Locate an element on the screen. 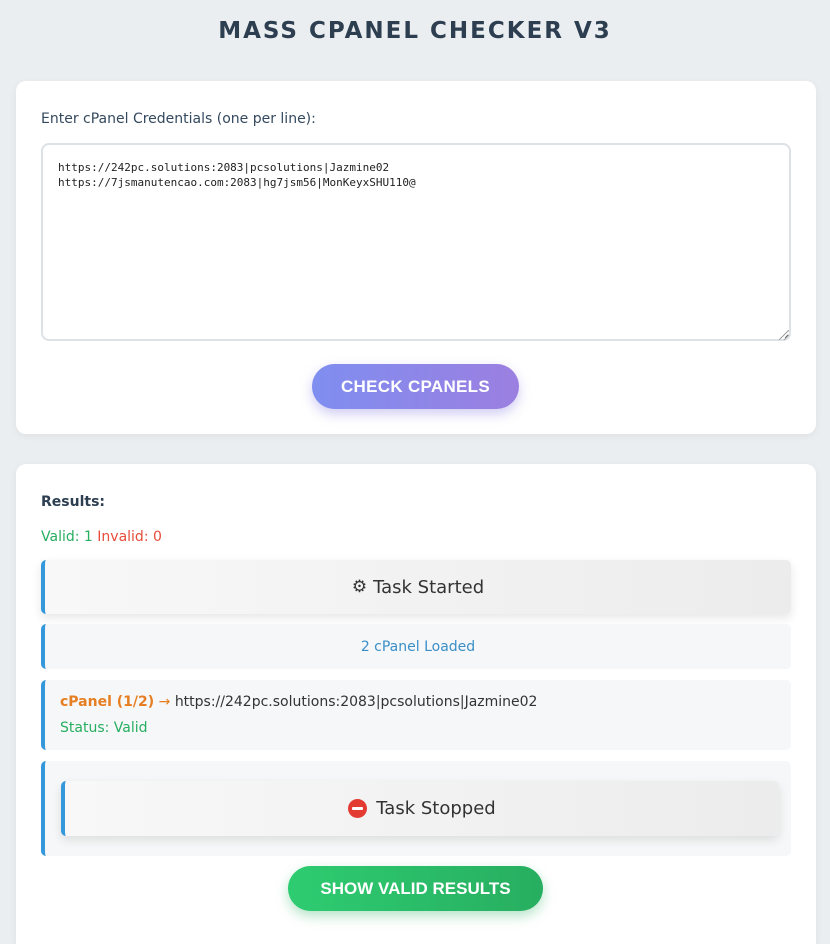 The height and width of the screenshot is (944, 830). task-started-label: Task Started is located at coordinates (429, 587).